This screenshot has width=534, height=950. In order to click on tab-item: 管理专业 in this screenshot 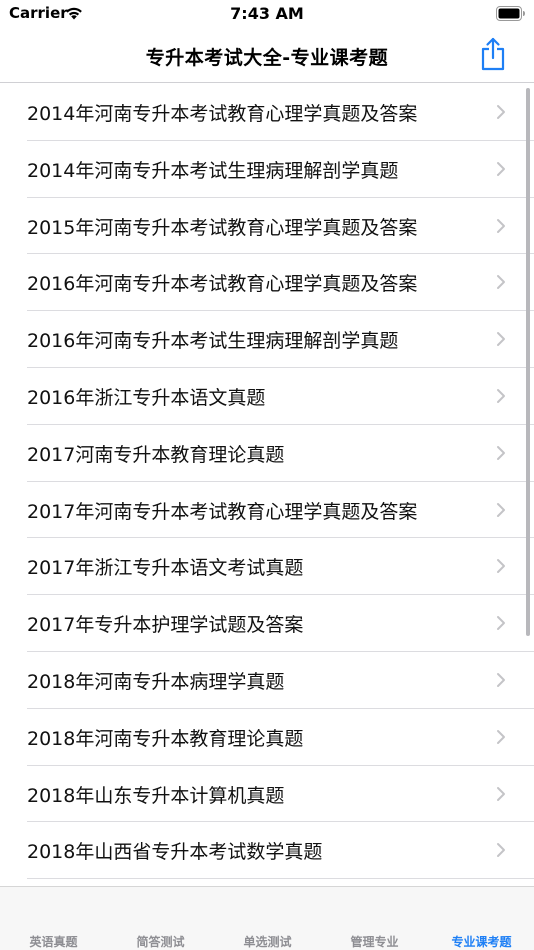, I will do `click(374, 918)`.